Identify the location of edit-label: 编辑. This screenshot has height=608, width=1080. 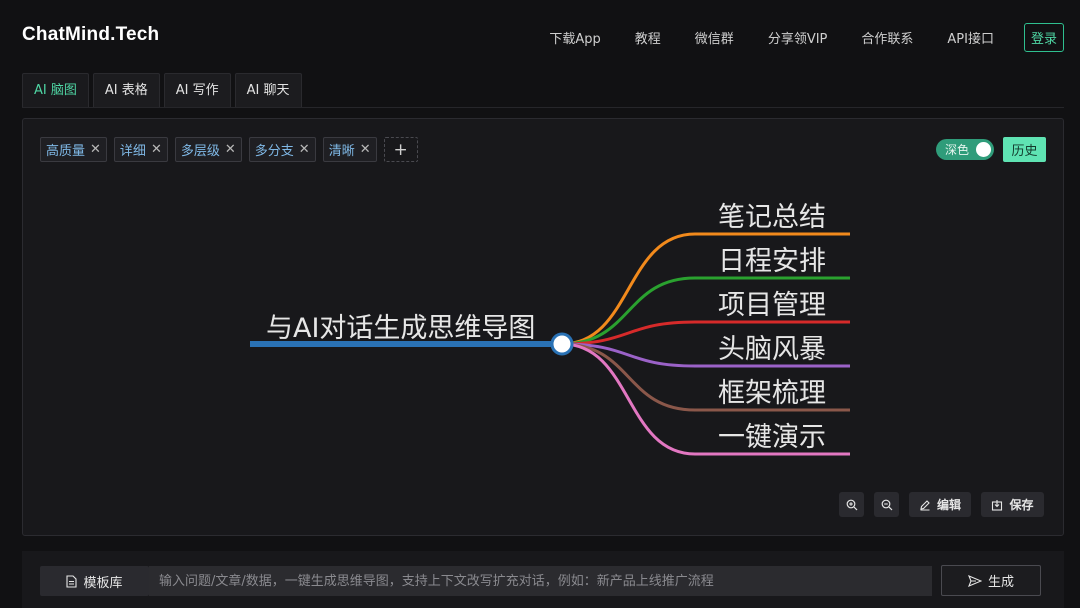
(948, 505).